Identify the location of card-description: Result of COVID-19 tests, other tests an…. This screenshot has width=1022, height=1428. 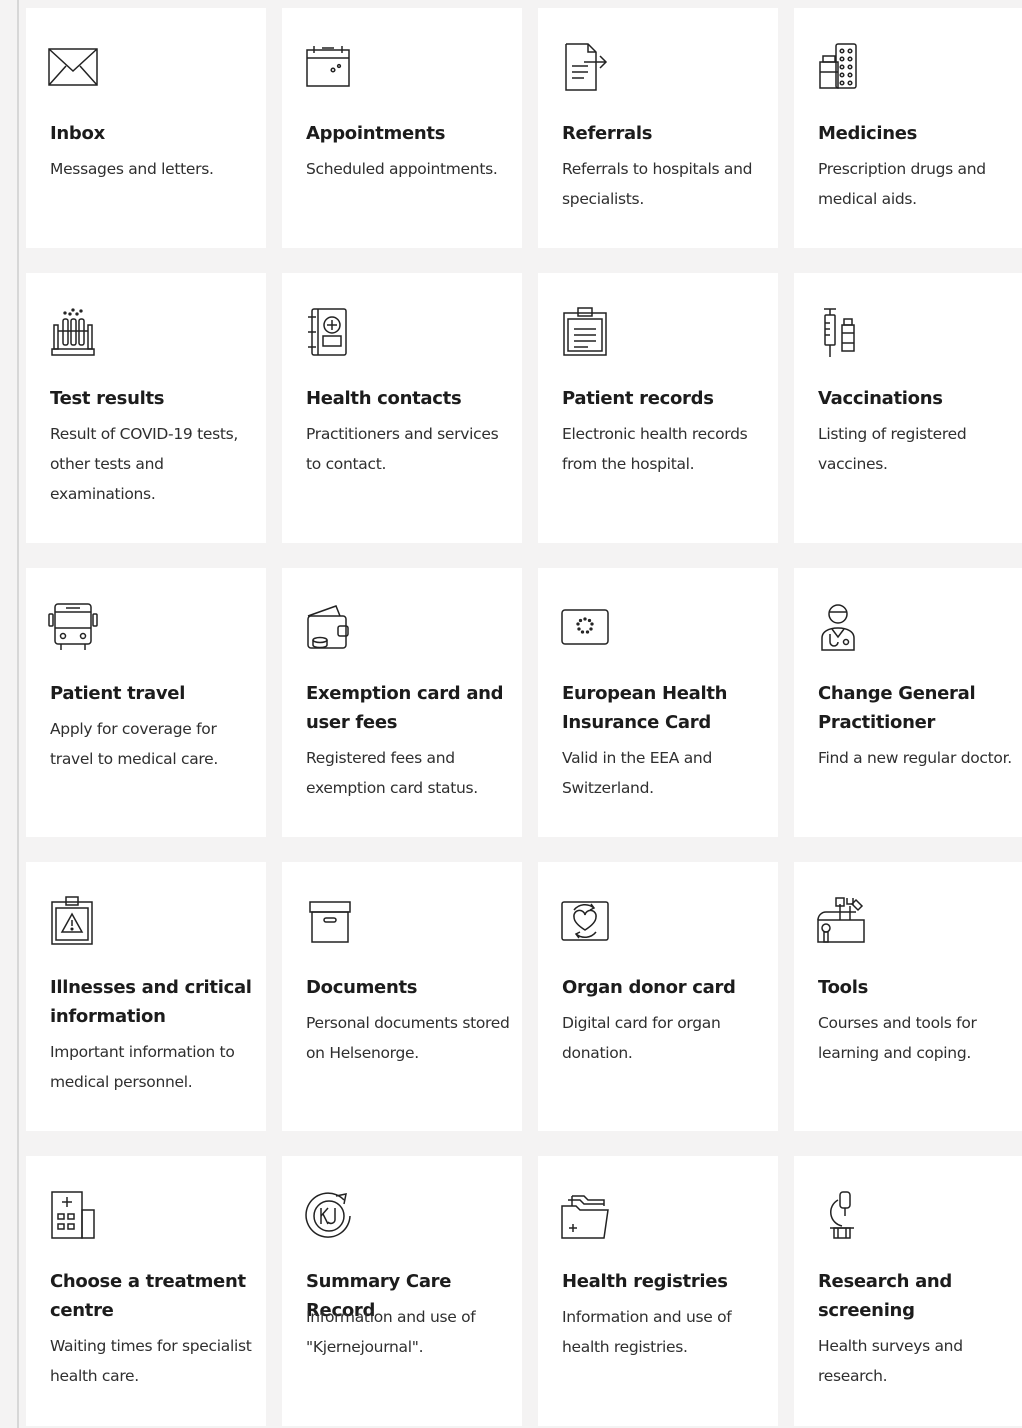
(144, 464).